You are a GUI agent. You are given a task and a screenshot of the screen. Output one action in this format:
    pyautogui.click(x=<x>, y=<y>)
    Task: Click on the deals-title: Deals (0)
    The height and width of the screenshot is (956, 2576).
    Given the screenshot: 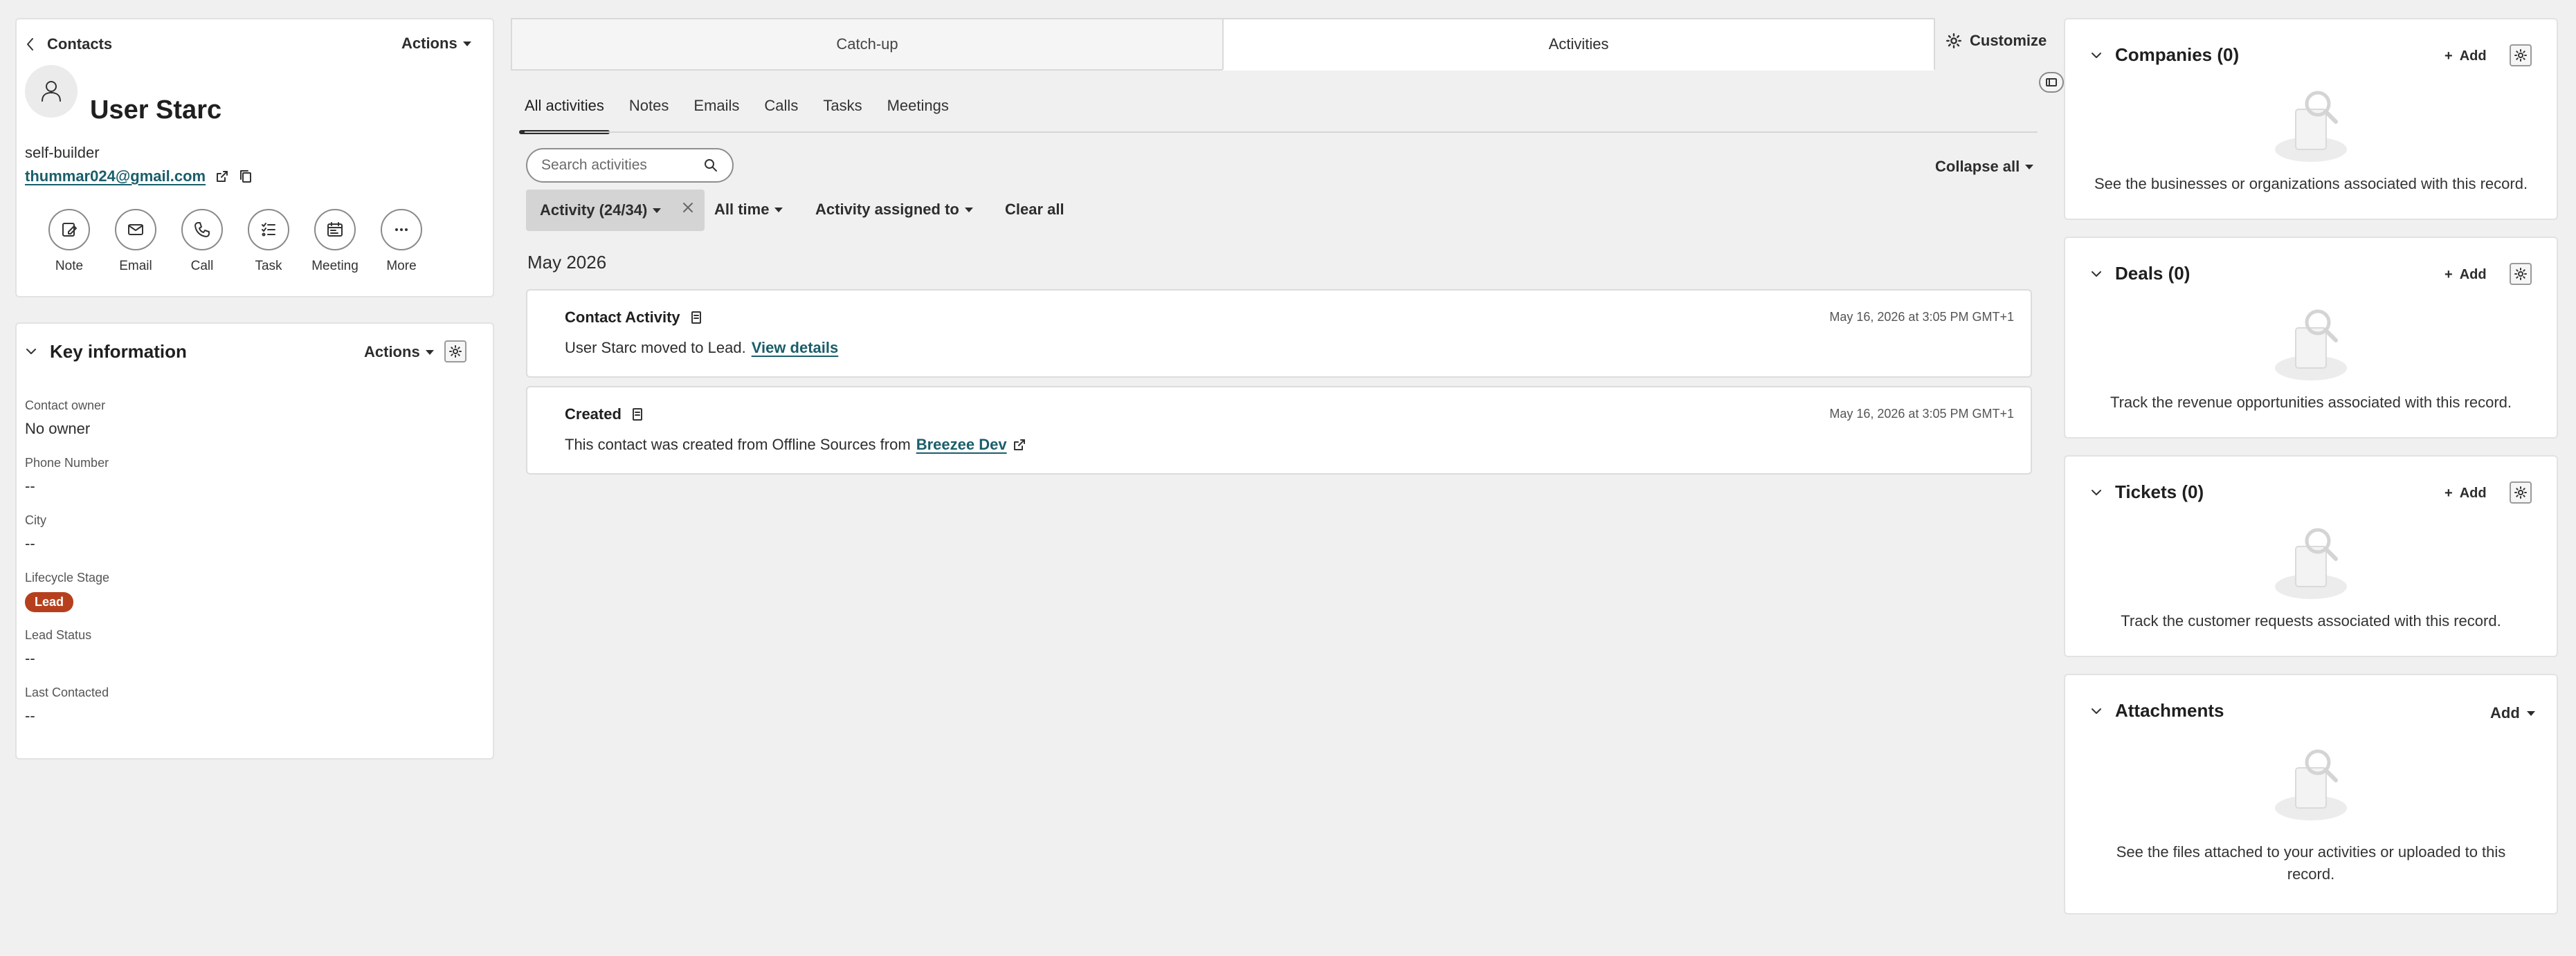 What is the action you would take?
    pyautogui.click(x=2152, y=273)
    